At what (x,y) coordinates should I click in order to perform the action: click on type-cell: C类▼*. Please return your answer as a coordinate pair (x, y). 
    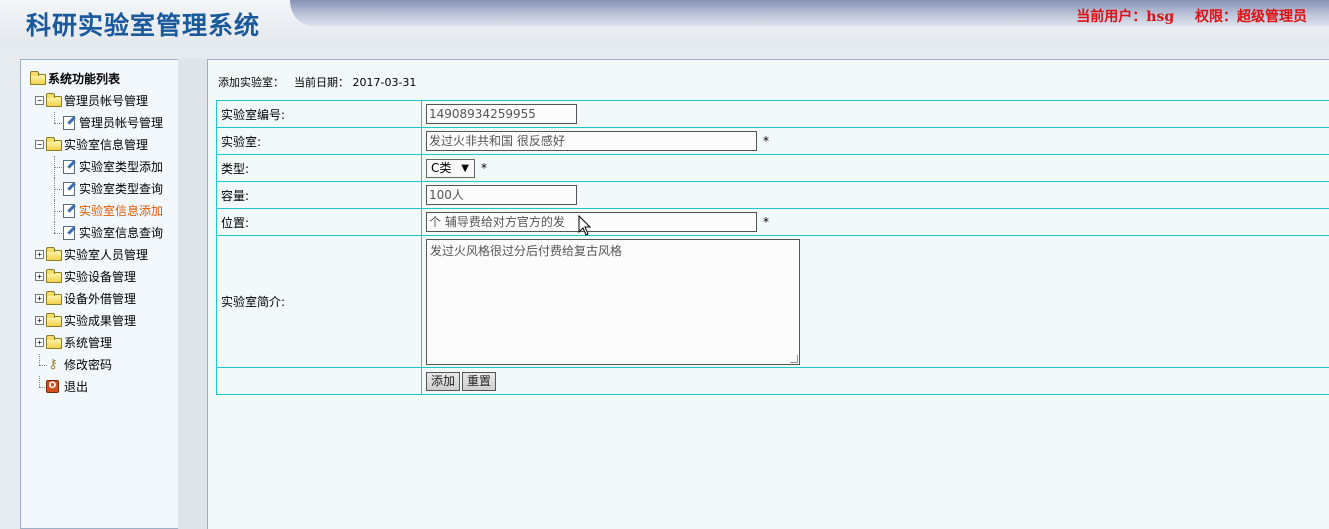
    Looking at the image, I should click on (875, 168).